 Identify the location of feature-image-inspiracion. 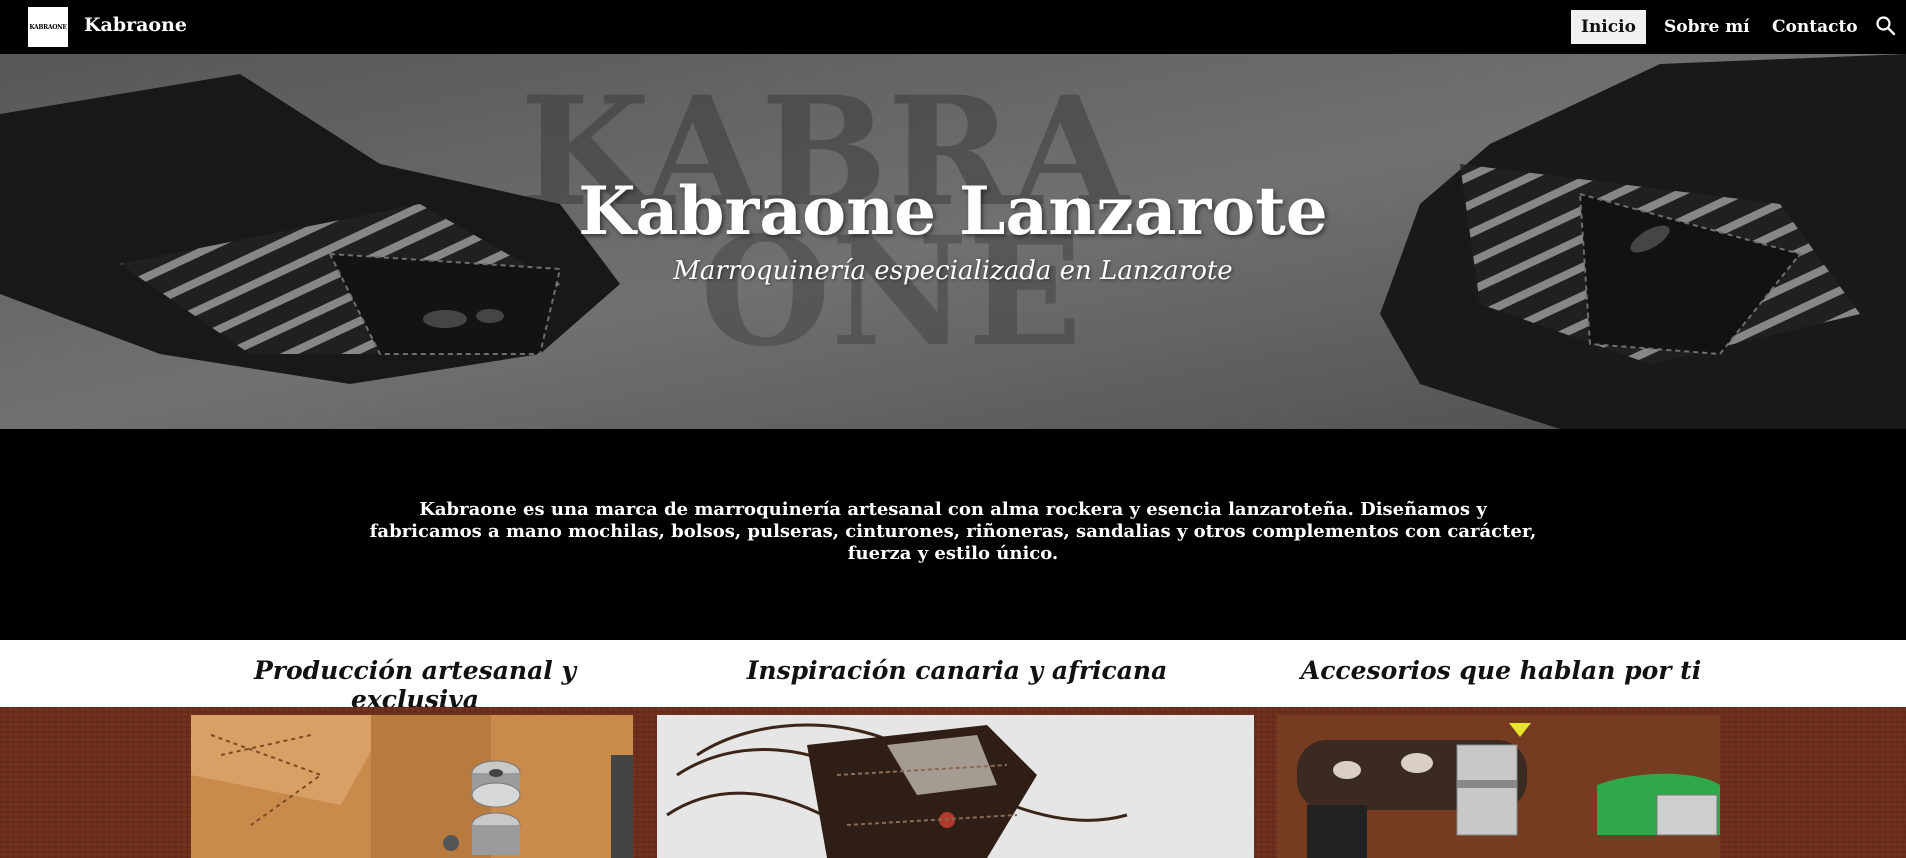
(955, 786).